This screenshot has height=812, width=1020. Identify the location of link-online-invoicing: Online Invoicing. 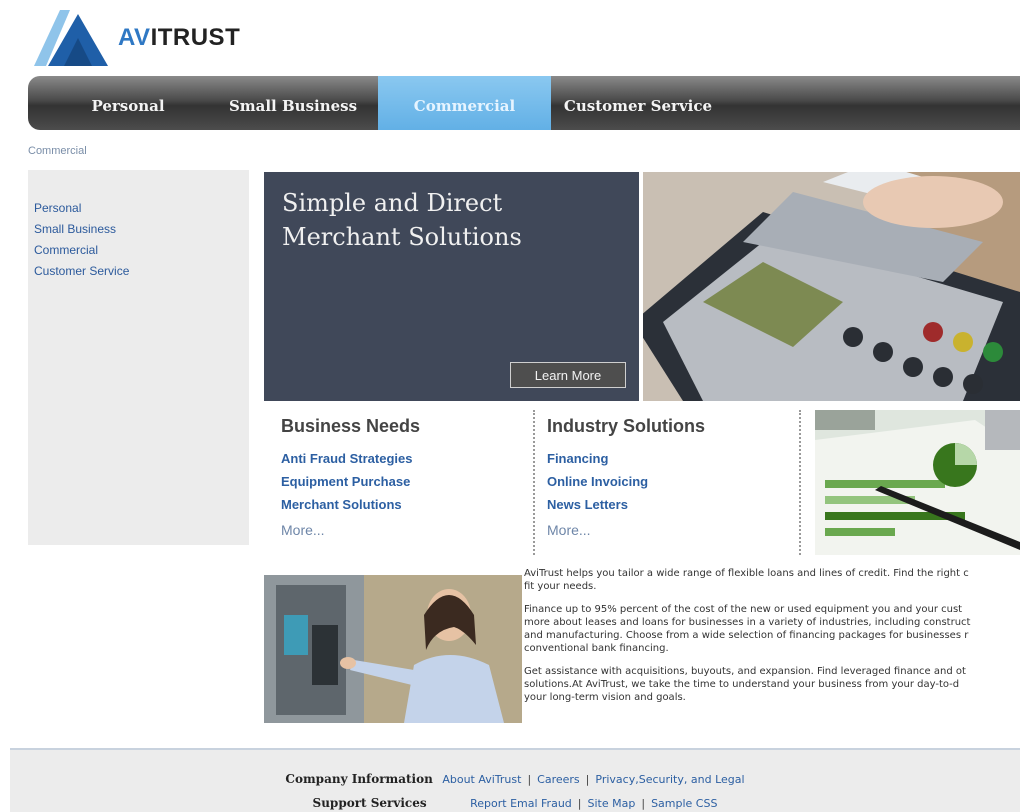
(667, 481).